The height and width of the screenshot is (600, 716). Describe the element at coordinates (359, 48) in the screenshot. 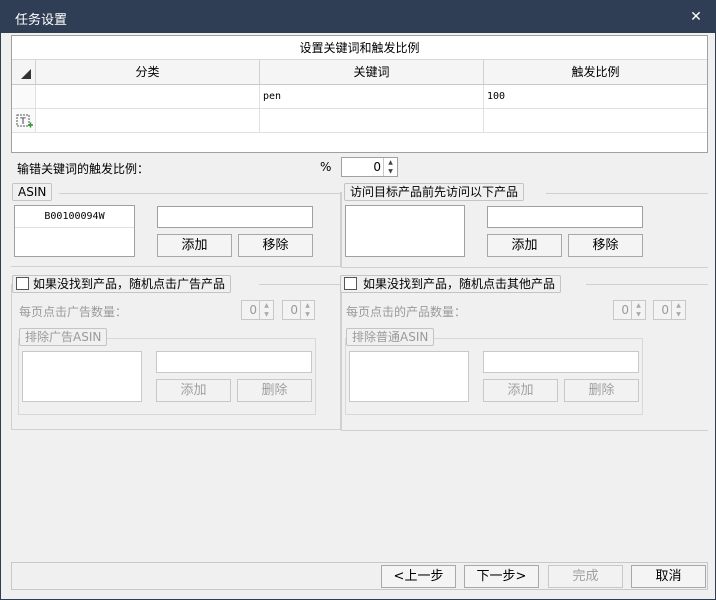

I see `keyword-table-caption: 设置关键词和触发比例` at that location.